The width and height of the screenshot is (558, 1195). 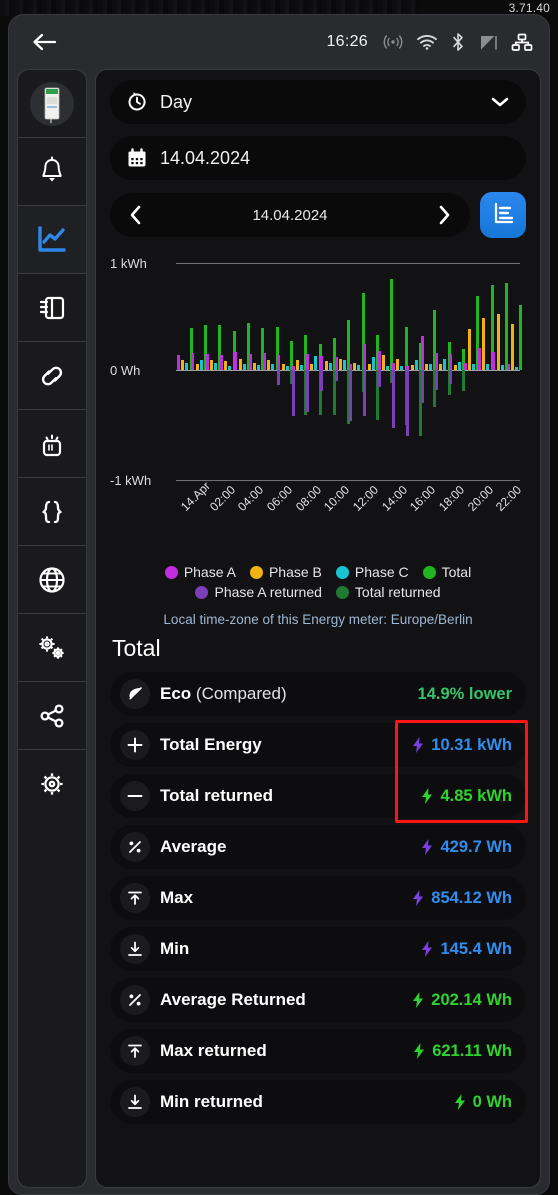 I want to click on sidebar-item-io-terminals, so click(x=52, y=308).